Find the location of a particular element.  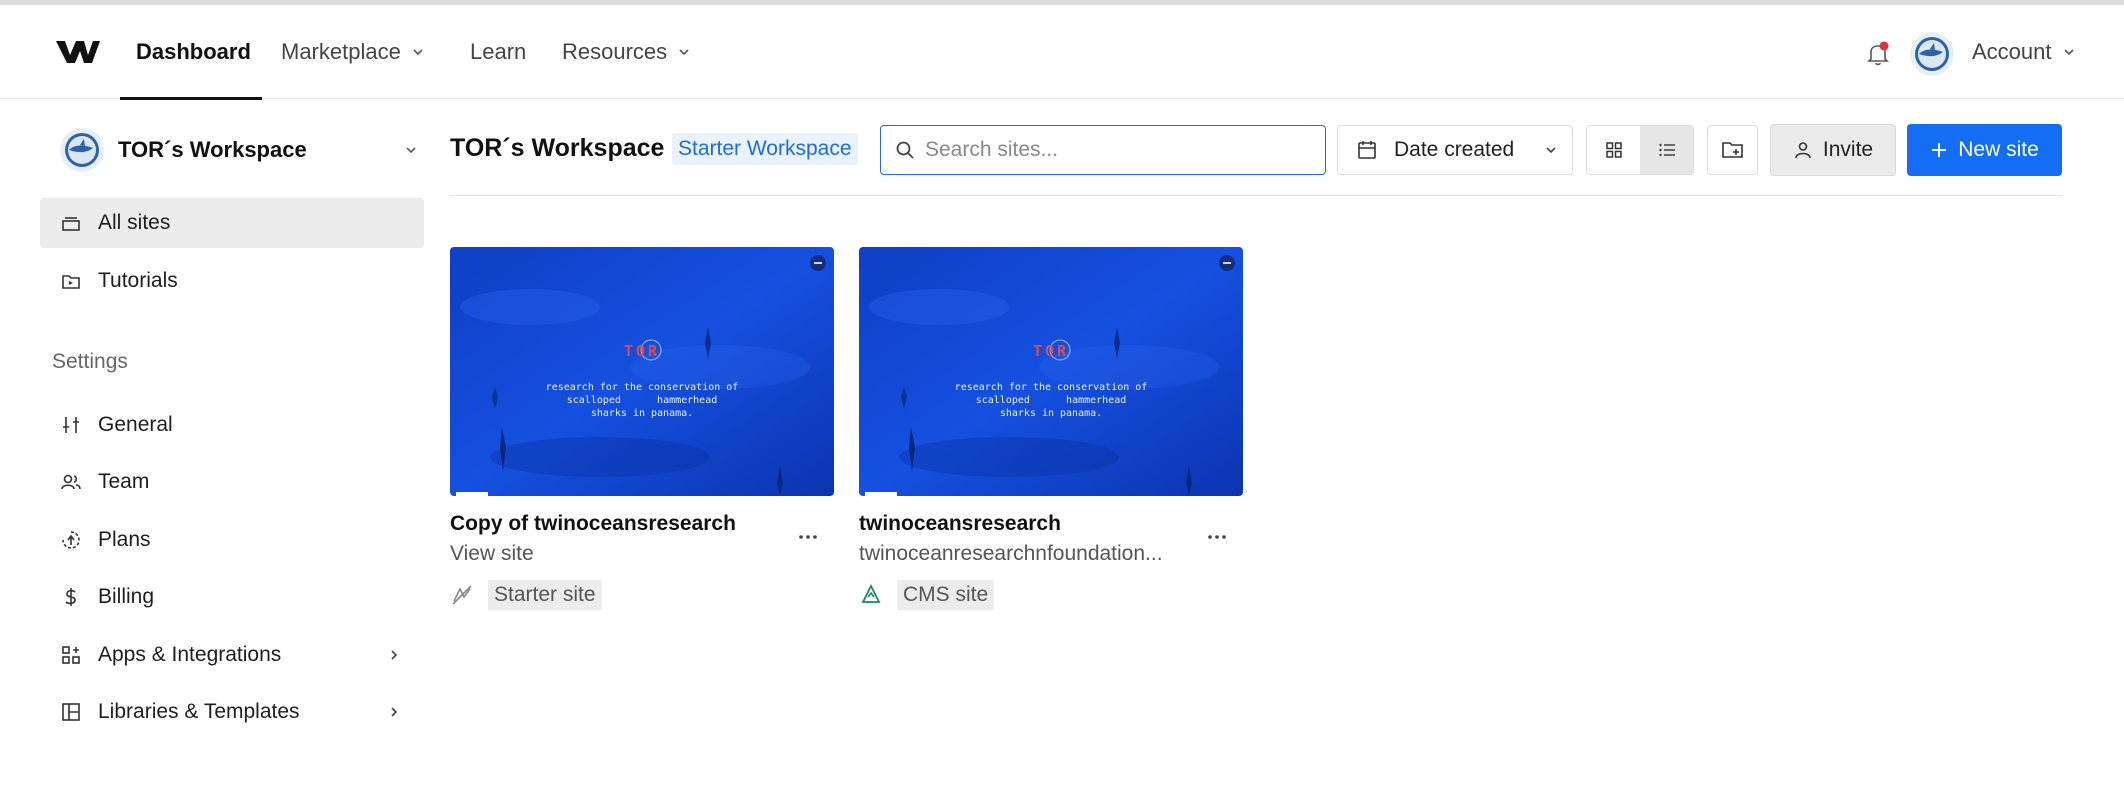

search-field is located at coordinates (1103, 150).